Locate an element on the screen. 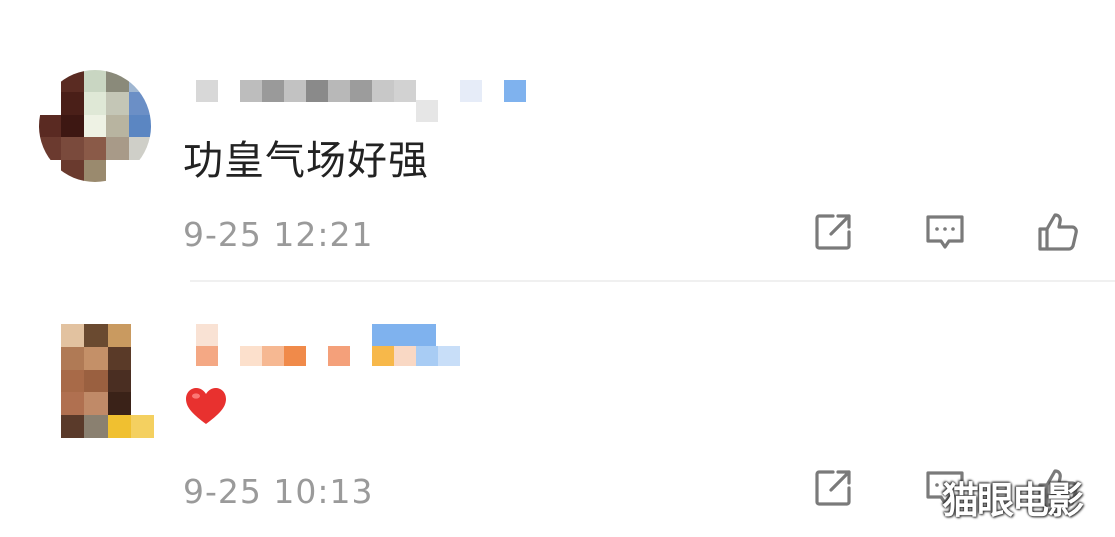  comment-timestamp: 9-25 10:13 is located at coordinates (278, 491).